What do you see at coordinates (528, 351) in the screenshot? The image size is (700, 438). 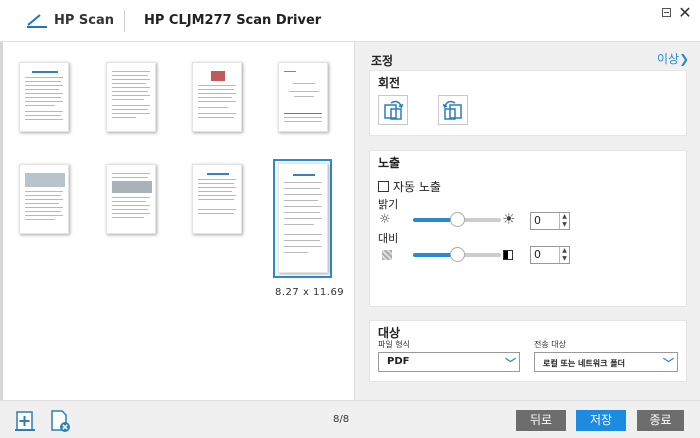 I see `destination-section: 대상 파일 형식 PDF ﹀ 전송 대상 로컬 또는 네트워크 폴더 ﹀` at bounding box center [528, 351].